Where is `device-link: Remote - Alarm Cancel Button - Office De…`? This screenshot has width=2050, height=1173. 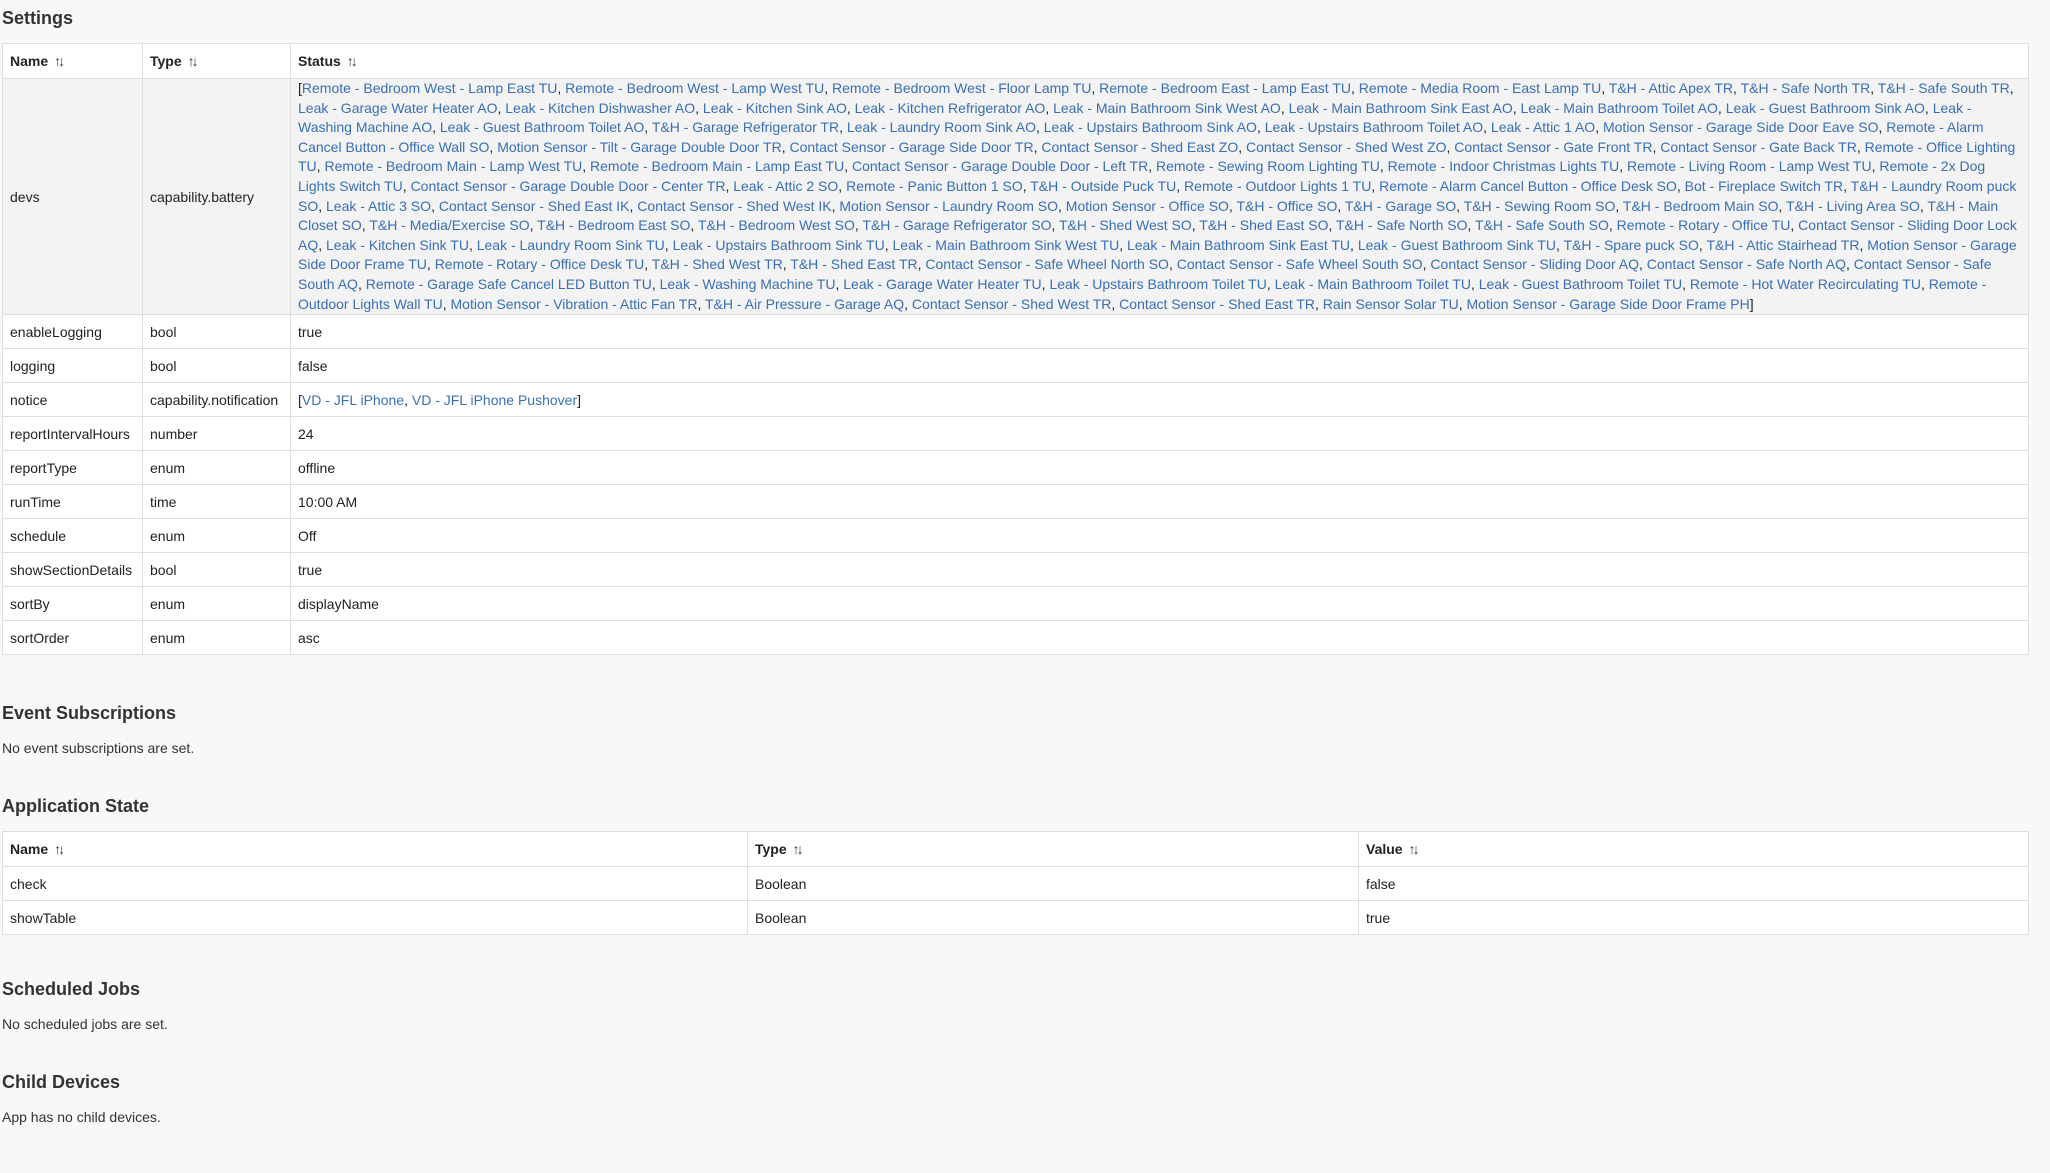
device-link: Remote - Alarm Cancel Button - Office De… is located at coordinates (1528, 186).